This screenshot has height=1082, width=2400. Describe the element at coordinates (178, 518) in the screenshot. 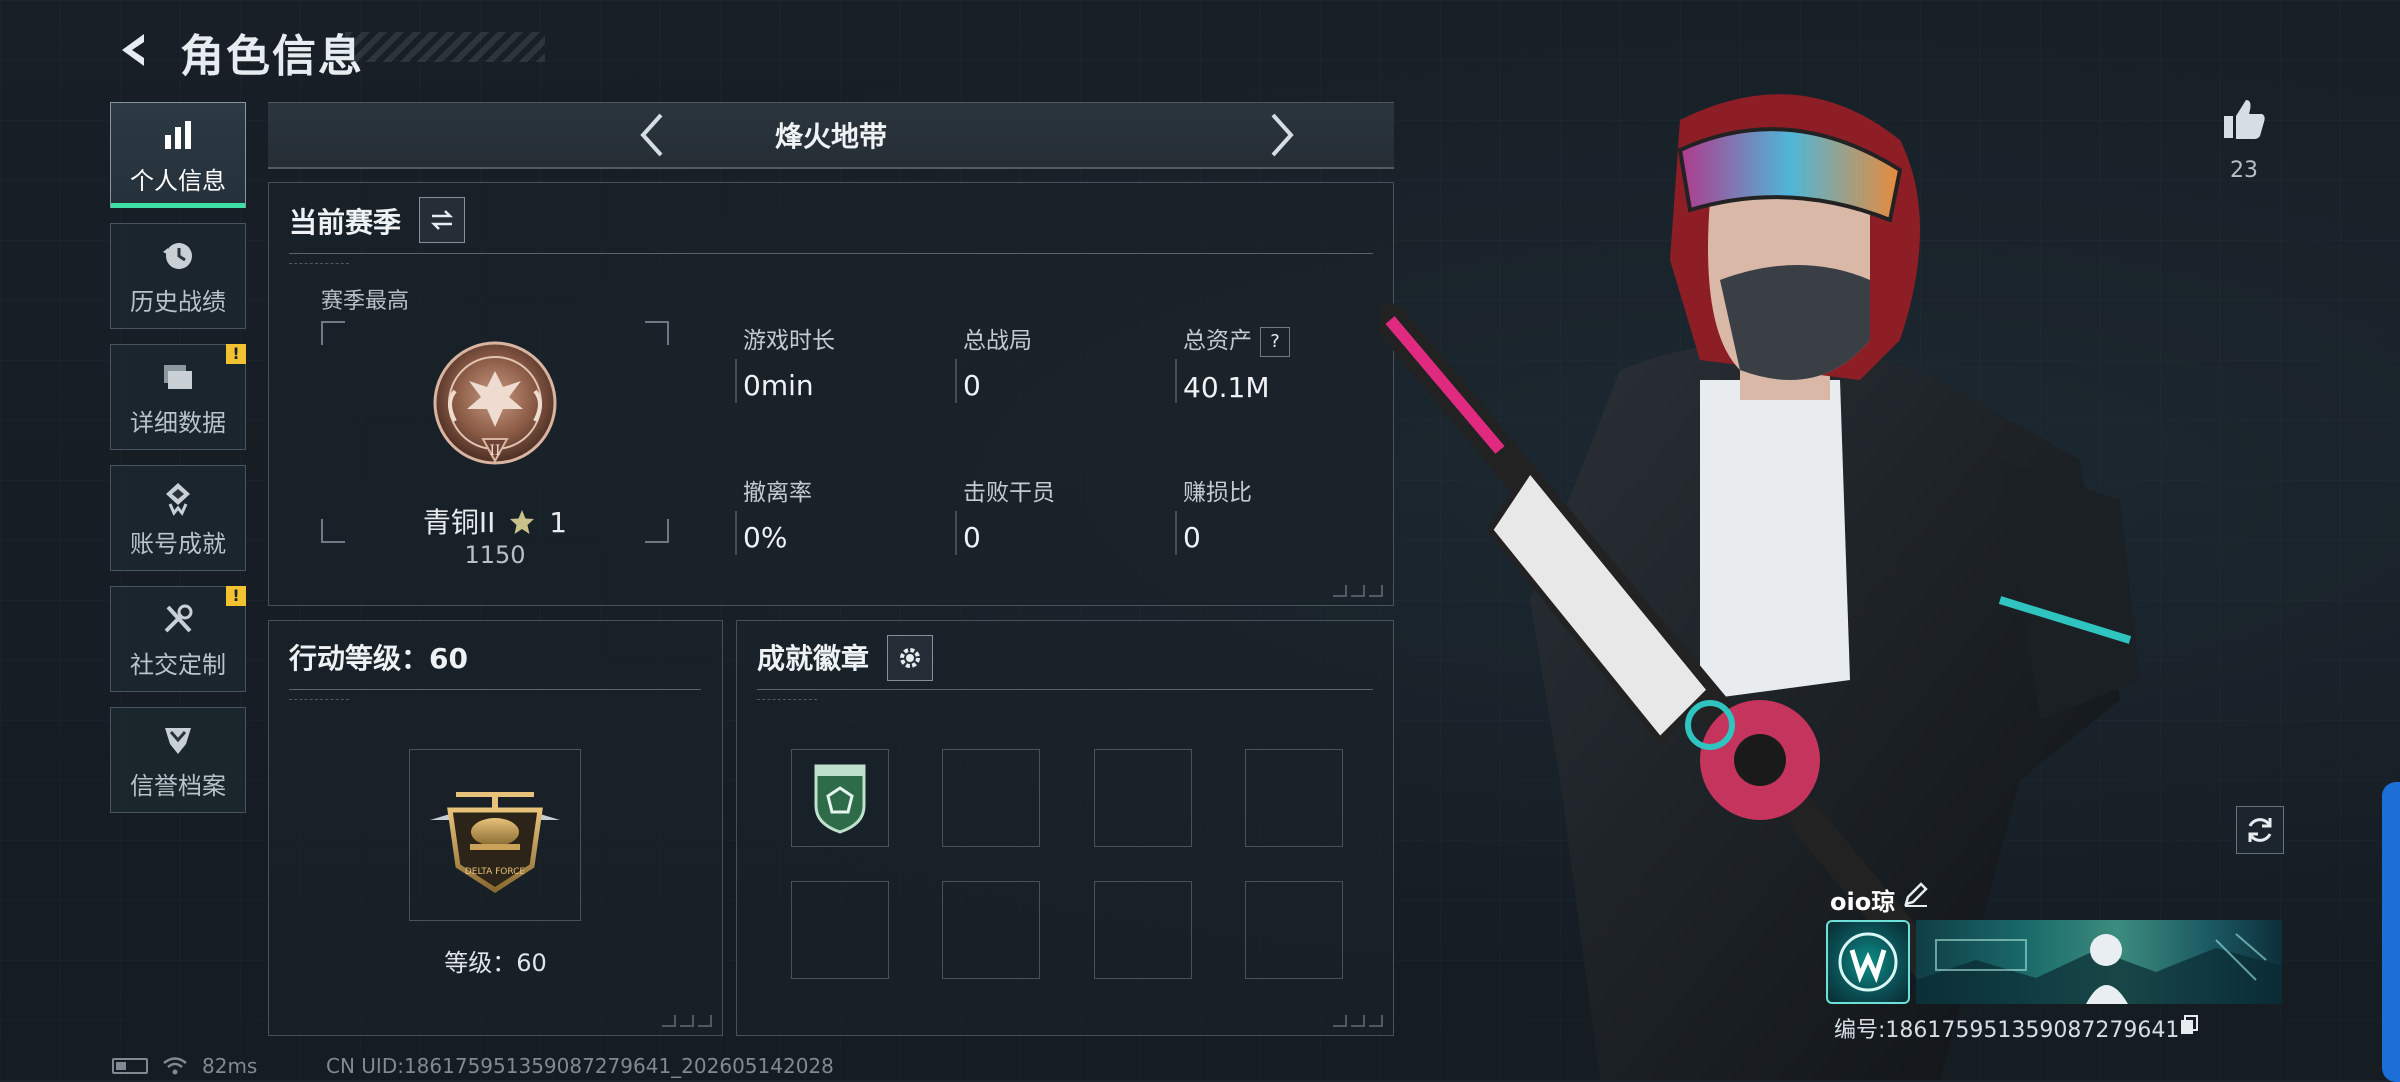

I see `nav-item-achievements: 账号成就` at that location.